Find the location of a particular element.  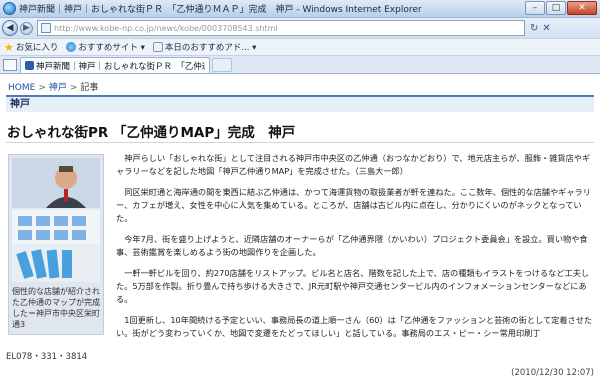

kobe-np-favicon-icon is located at coordinates (29, 65).